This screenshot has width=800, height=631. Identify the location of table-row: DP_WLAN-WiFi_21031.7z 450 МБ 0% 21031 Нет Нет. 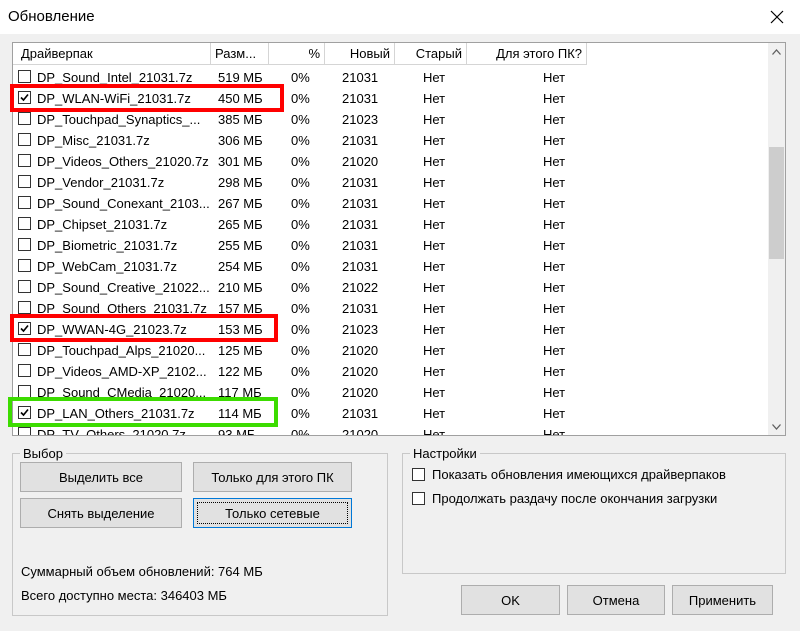
(390, 98).